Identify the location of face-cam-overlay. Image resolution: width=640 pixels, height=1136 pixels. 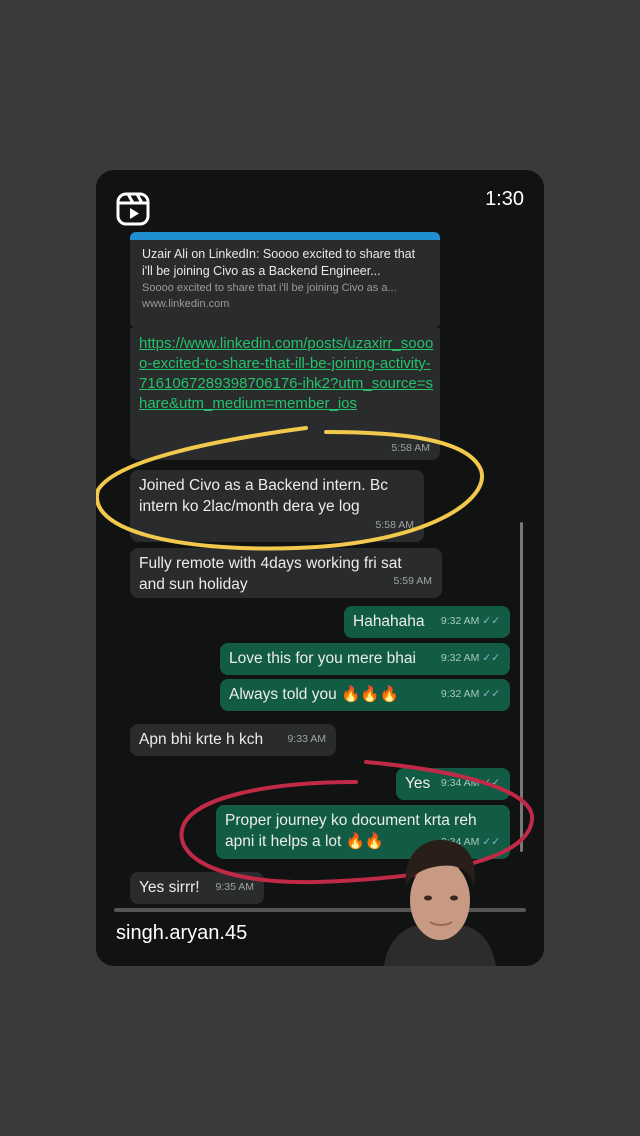
(440, 902).